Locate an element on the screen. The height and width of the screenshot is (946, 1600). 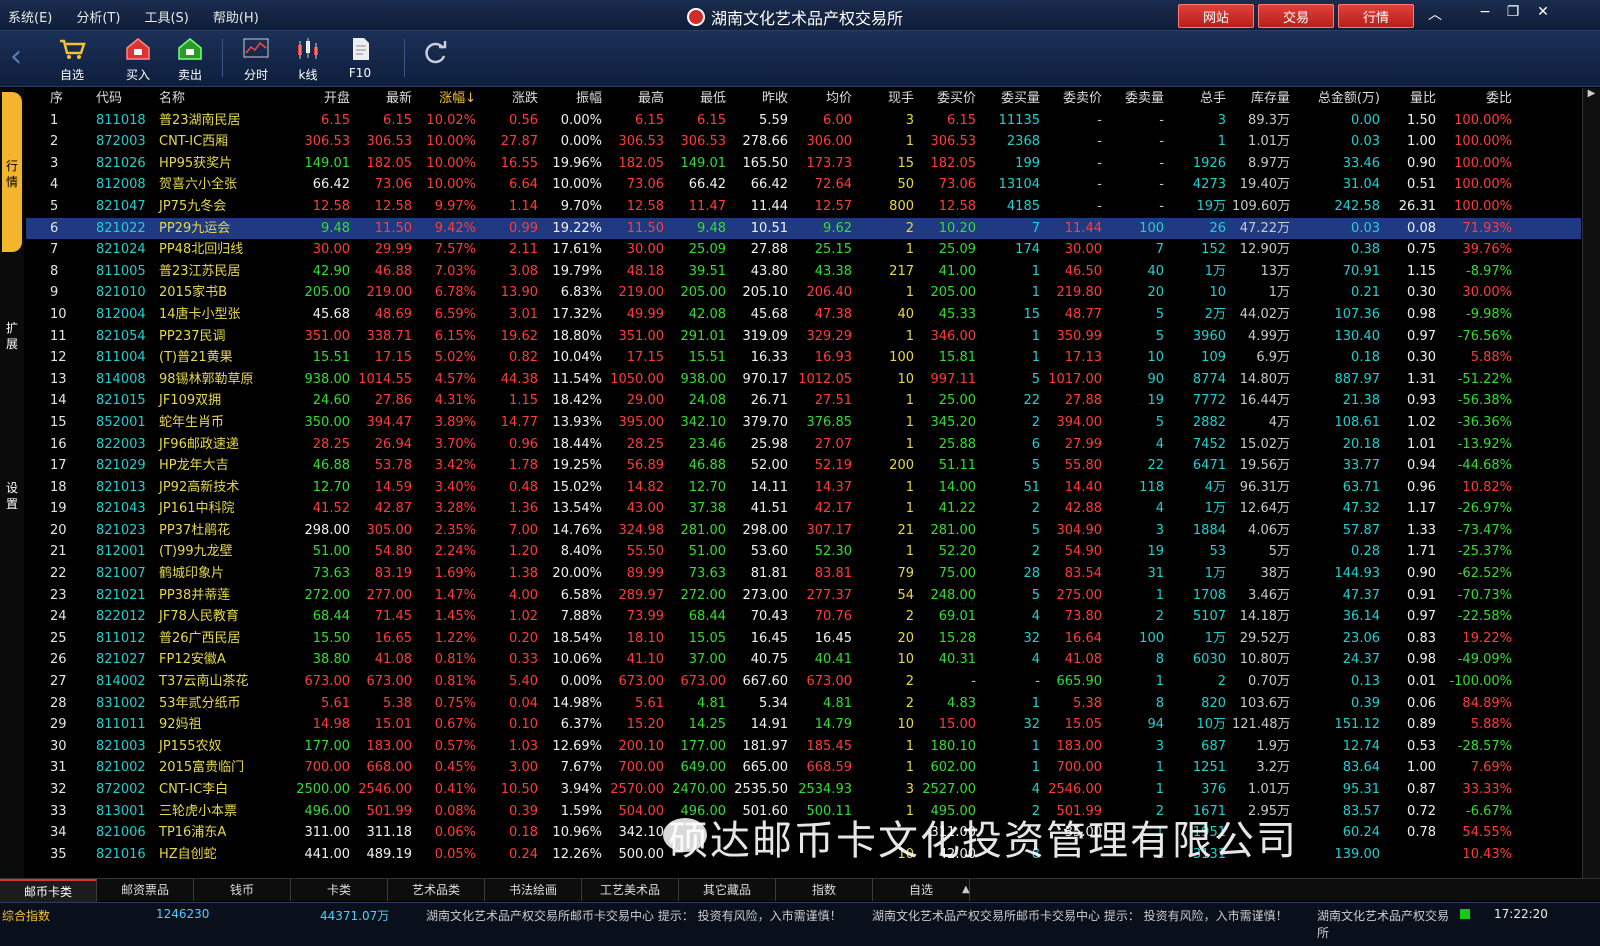
side-tab-settings: 设置 is located at coordinates (12, 496).